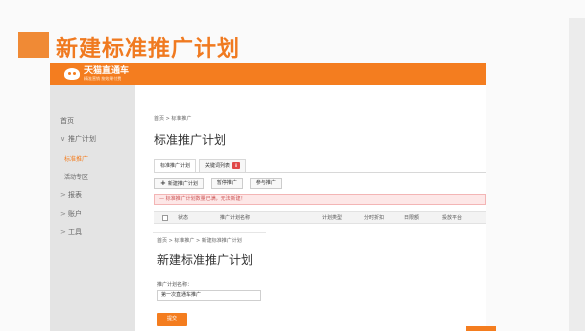 This screenshot has width=585, height=331. What do you see at coordinates (320, 172) in the screenshot?
I see `tab-divider` at bounding box center [320, 172].